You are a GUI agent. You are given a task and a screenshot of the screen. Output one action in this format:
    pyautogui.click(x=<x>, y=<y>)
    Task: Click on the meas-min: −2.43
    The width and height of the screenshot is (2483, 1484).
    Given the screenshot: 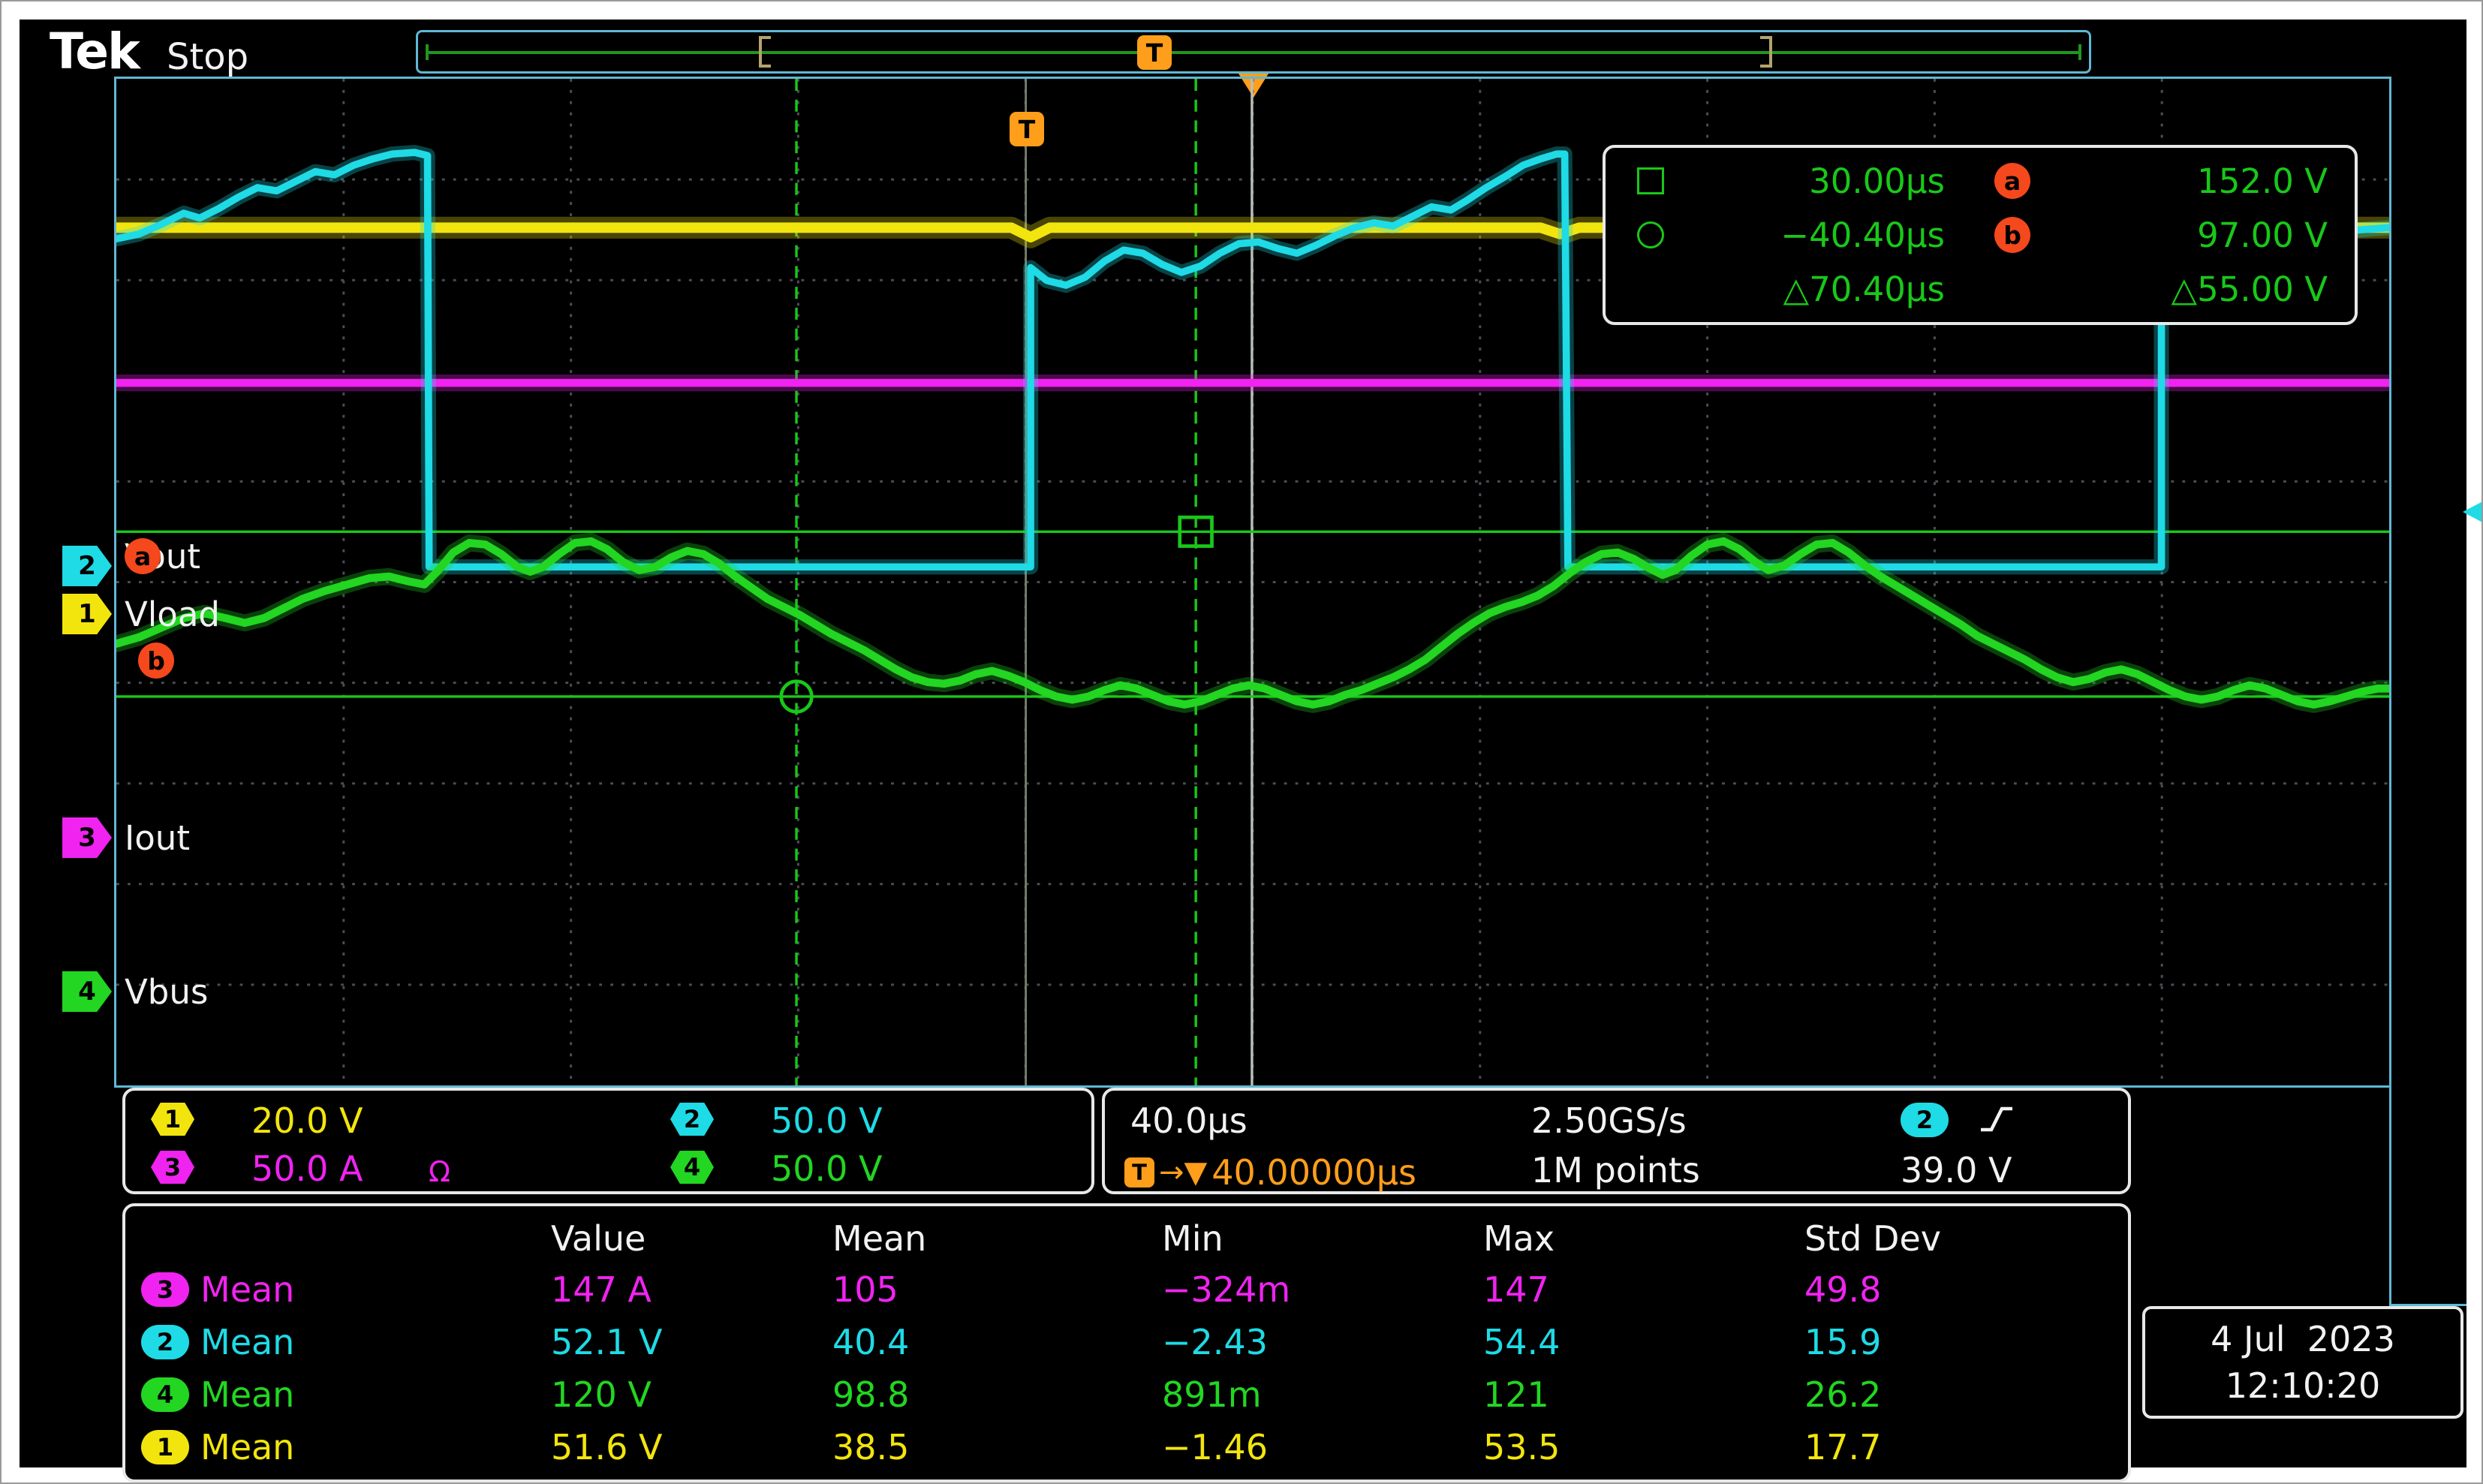 What is the action you would take?
    pyautogui.click(x=1215, y=1342)
    